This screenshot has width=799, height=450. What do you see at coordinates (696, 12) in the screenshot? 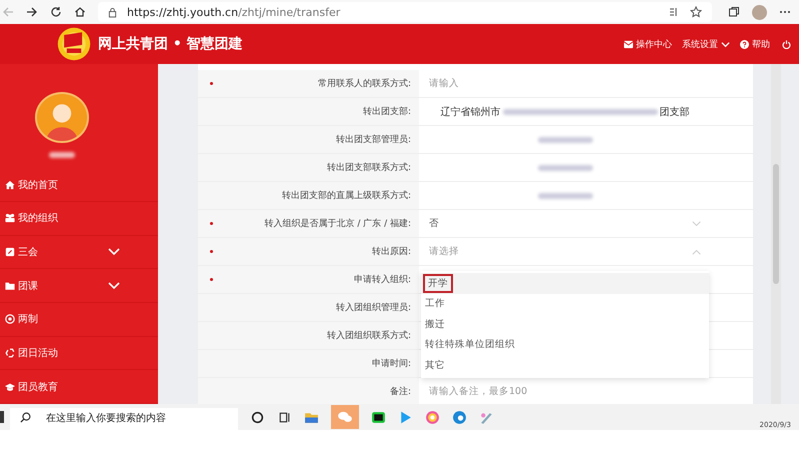
I see `star-icon` at bounding box center [696, 12].